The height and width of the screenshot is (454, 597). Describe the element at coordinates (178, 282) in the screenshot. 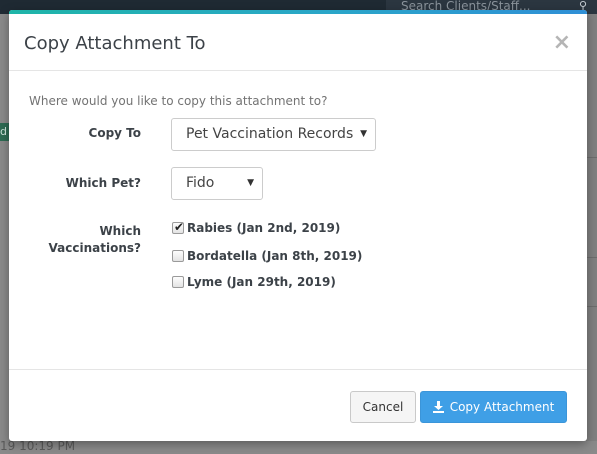

I see `lyme-checkbox` at that location.